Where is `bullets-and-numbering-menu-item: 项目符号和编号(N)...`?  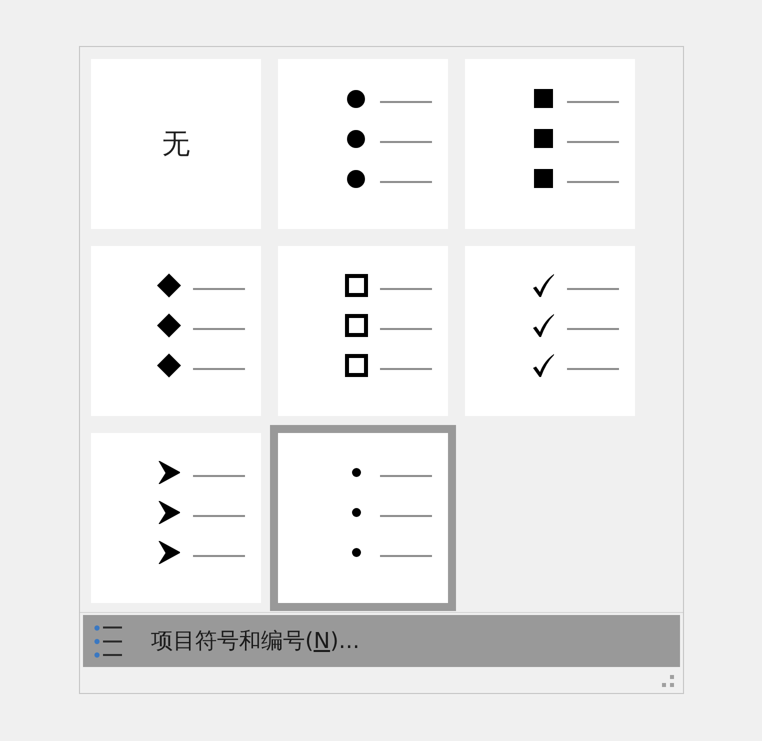 bullets-and-numbering-menu-item: 项目符号和编号(N)... is located at coordinates (381, 641).